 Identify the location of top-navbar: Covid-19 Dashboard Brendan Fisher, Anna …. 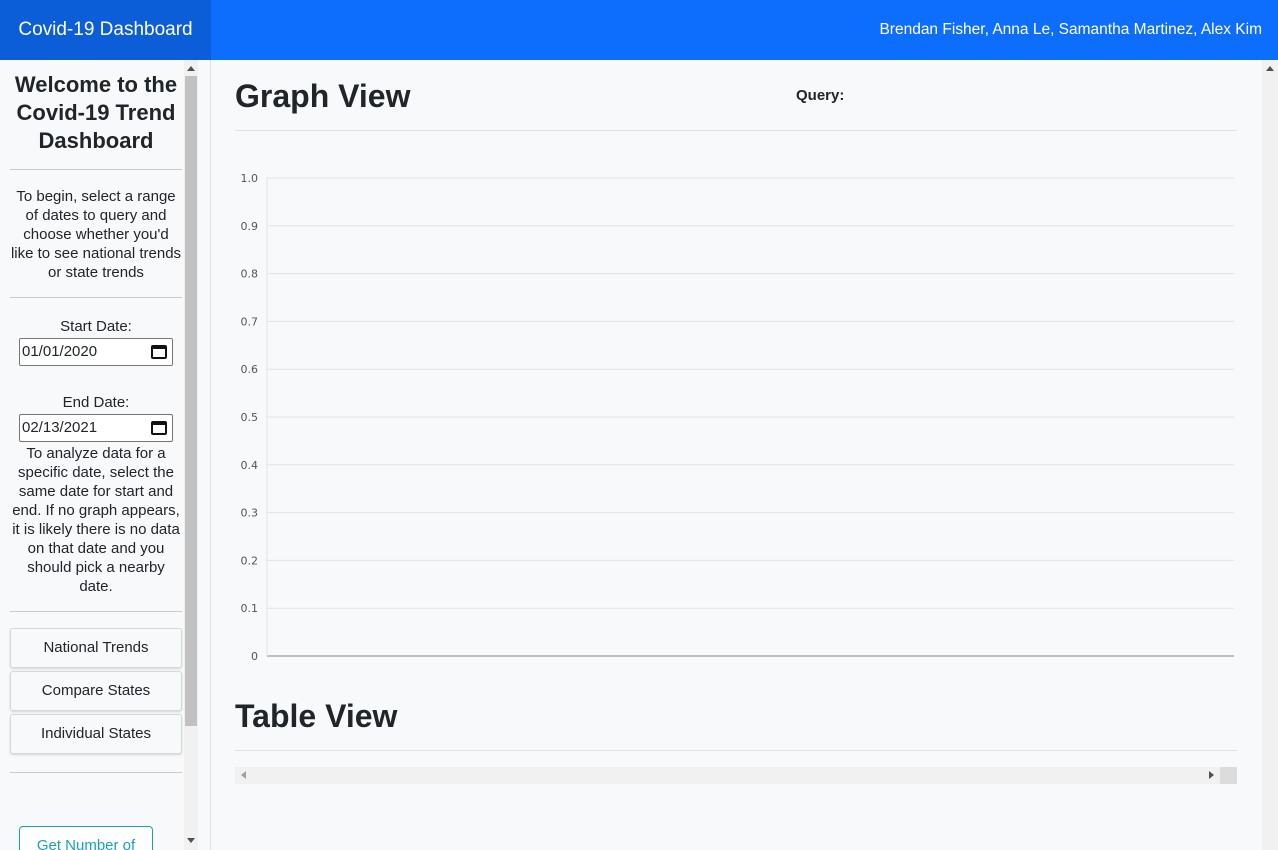
(639, 30).